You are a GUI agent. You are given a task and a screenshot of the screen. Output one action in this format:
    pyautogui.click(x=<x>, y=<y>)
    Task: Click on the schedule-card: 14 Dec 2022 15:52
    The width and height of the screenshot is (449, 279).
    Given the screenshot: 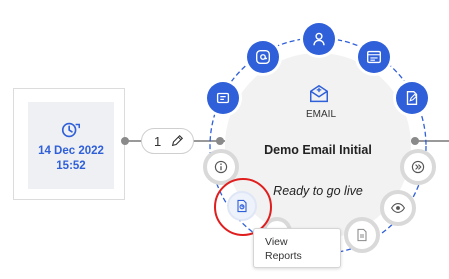 What is the action you would take?
    pyautogui.click(x=69, y=144)
    